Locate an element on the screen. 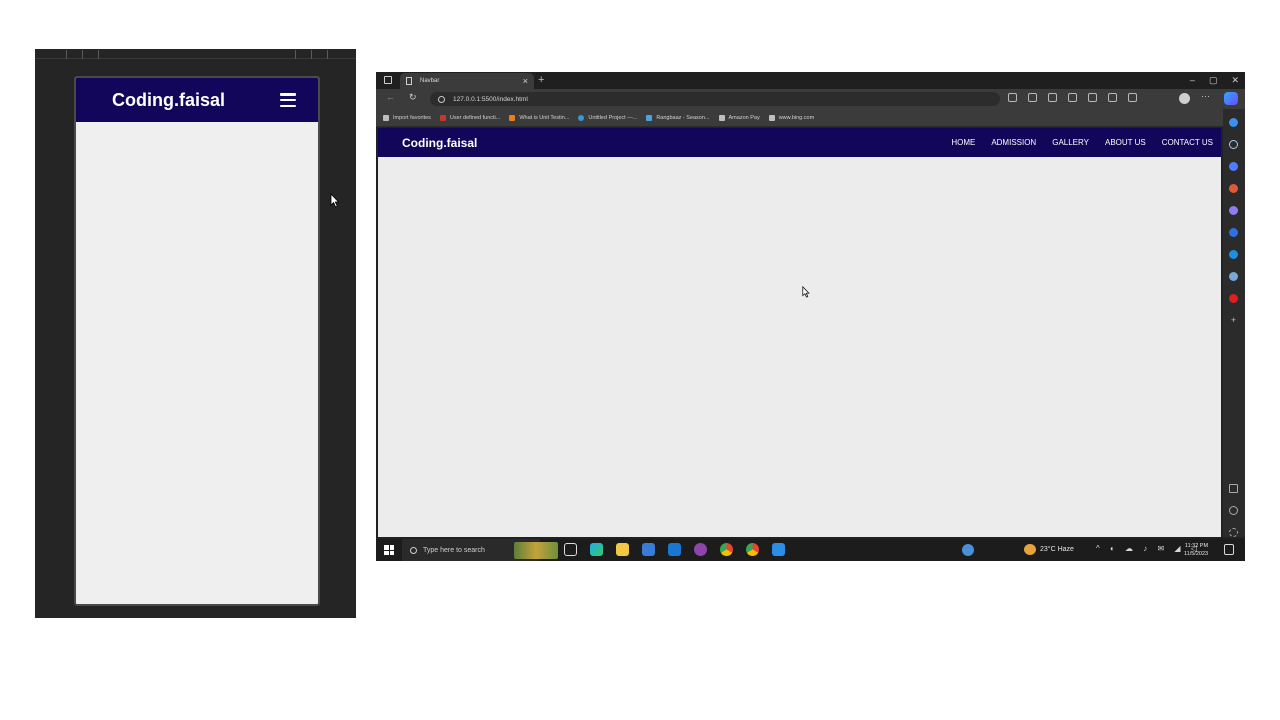  clock-time: 11:32 PM is located at coordinates (1196, 546).